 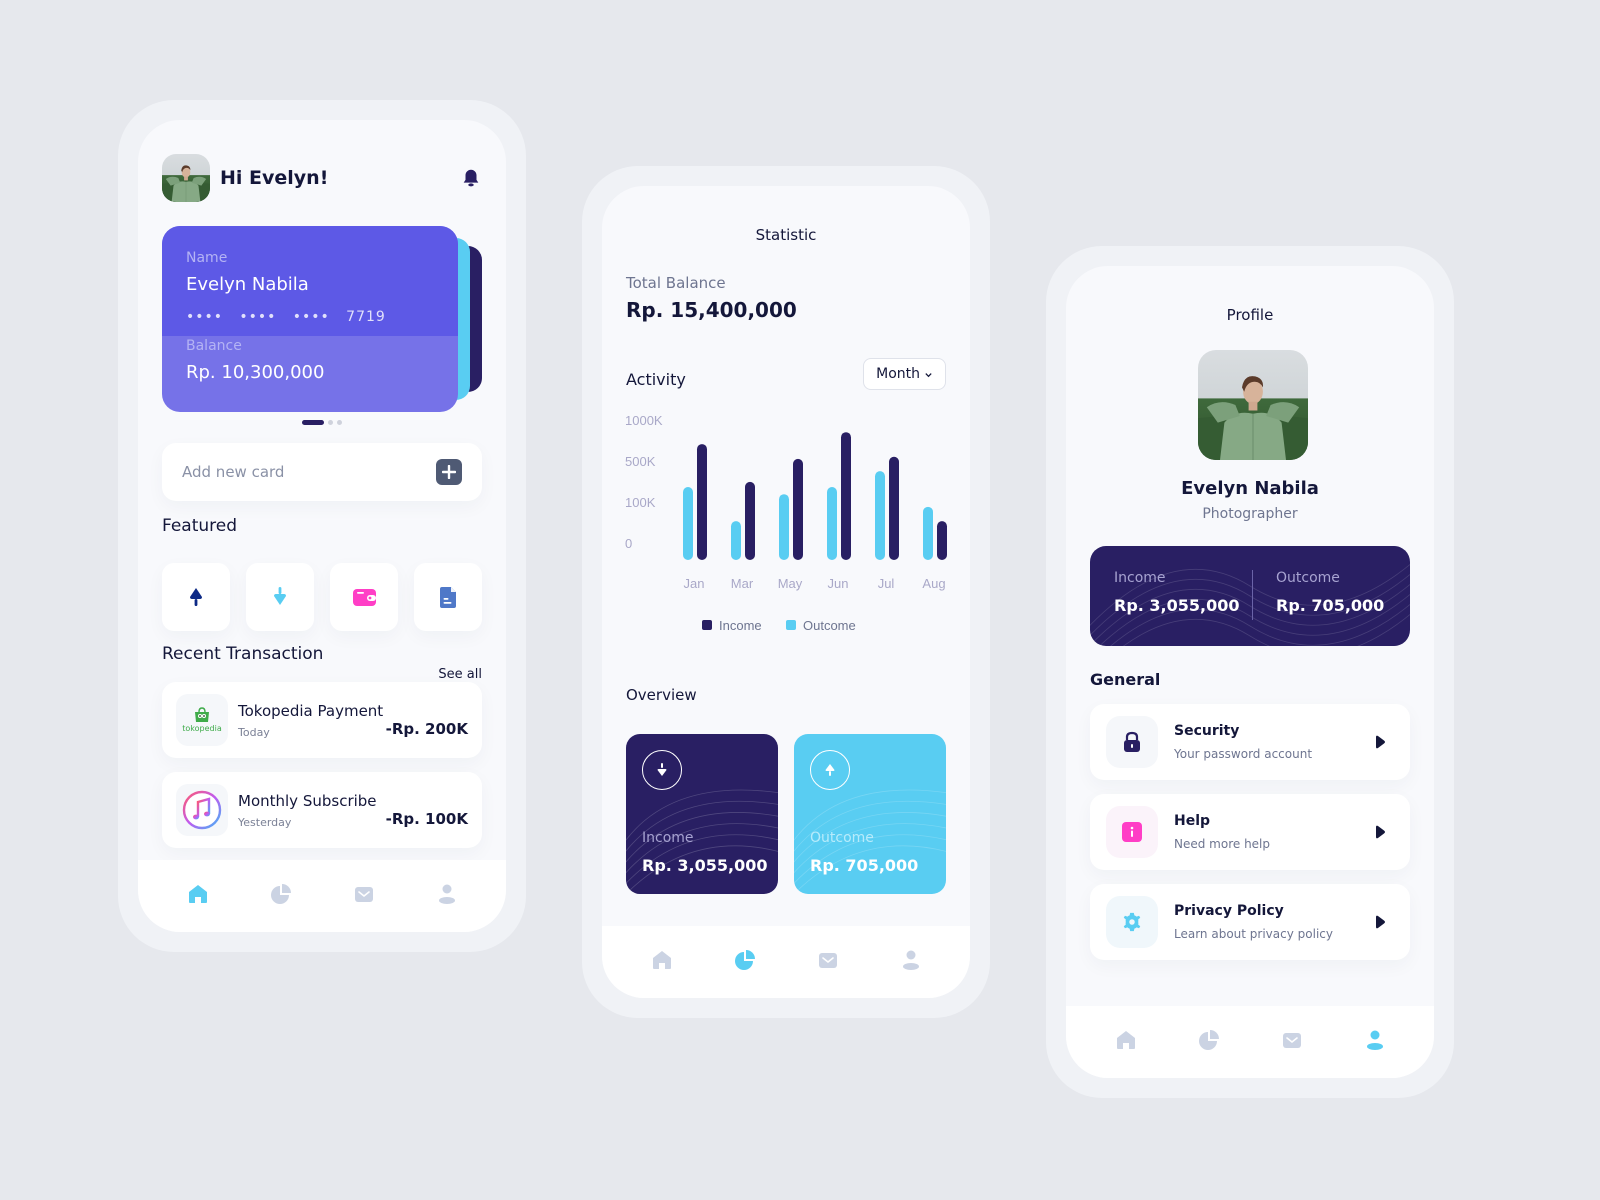 I want to click on bar-outcome-may, so click(x=784, y=527).